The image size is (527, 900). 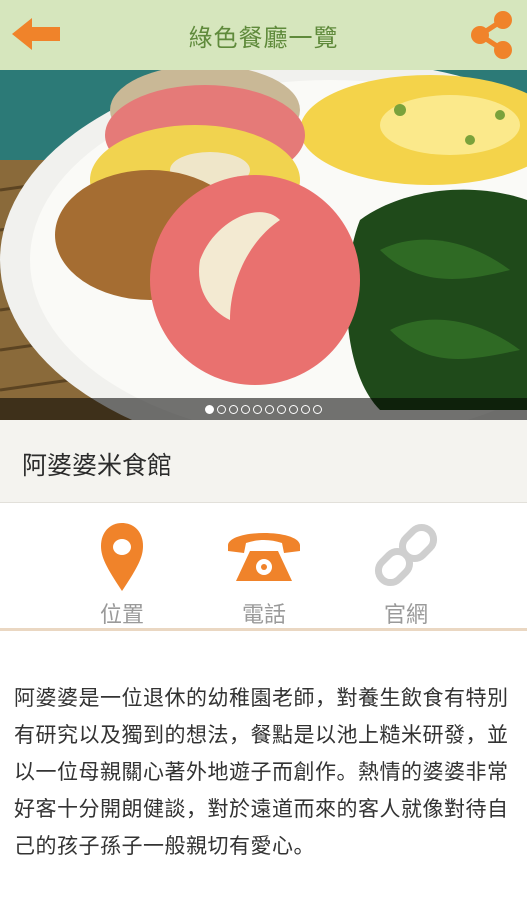 What do you see at coordinates (405, 615) in the screenshot?
I see `website-label: 官網` at bounding box center [405, 615].